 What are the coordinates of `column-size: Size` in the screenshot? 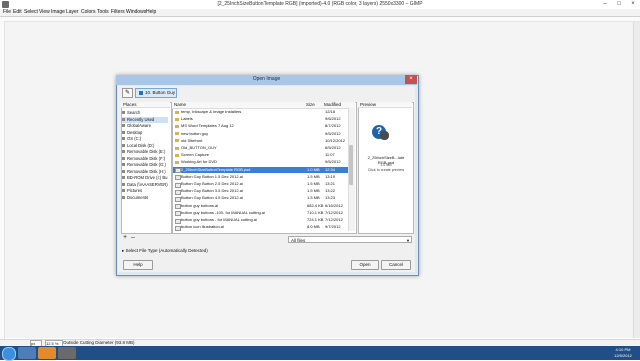 It's located at (310, 105).